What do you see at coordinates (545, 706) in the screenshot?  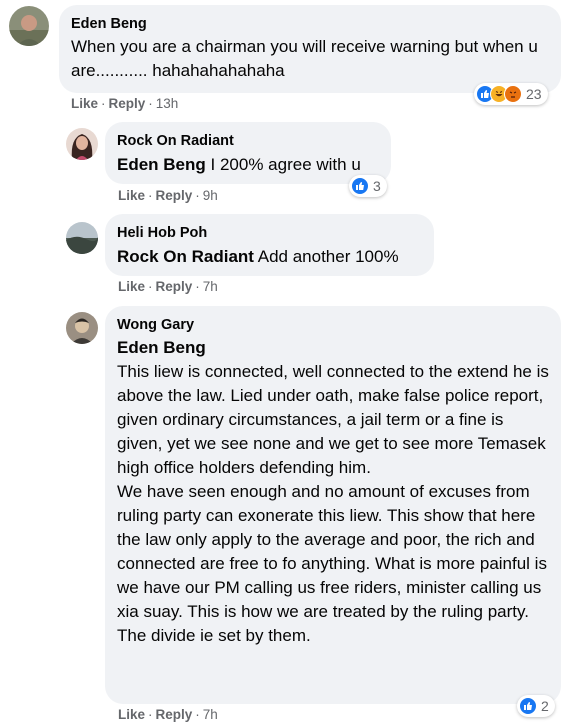 I see `reaction-count: 2` at bounding box center [545, 706].